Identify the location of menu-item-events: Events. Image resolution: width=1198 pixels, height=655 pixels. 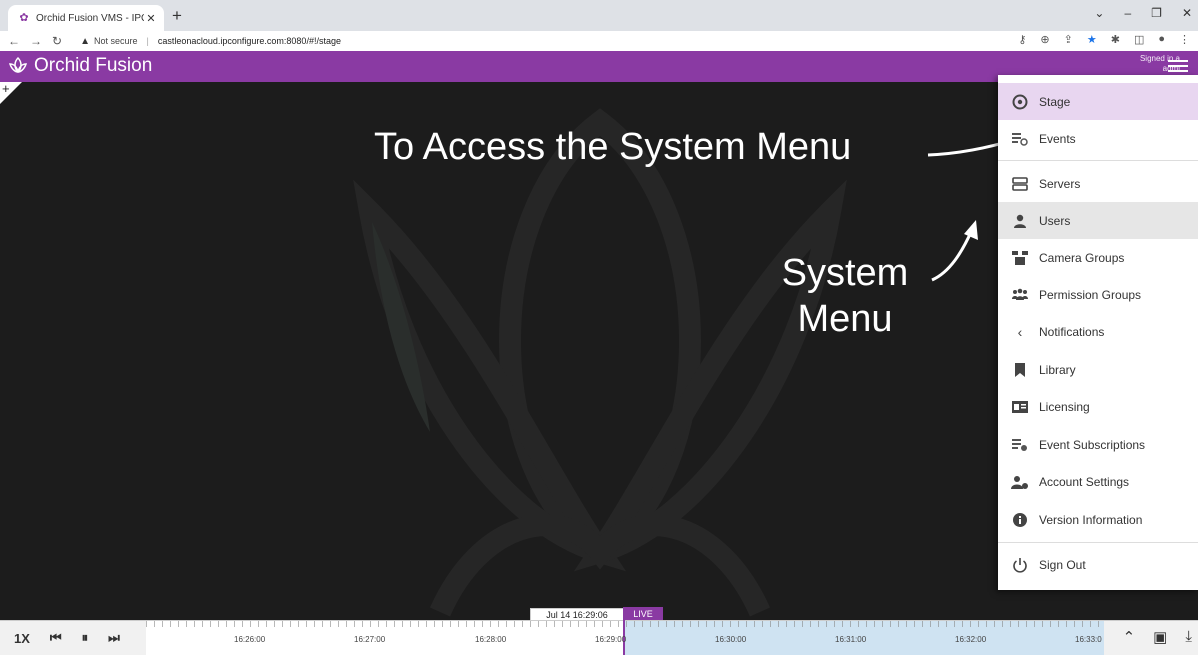
(1098, 138).